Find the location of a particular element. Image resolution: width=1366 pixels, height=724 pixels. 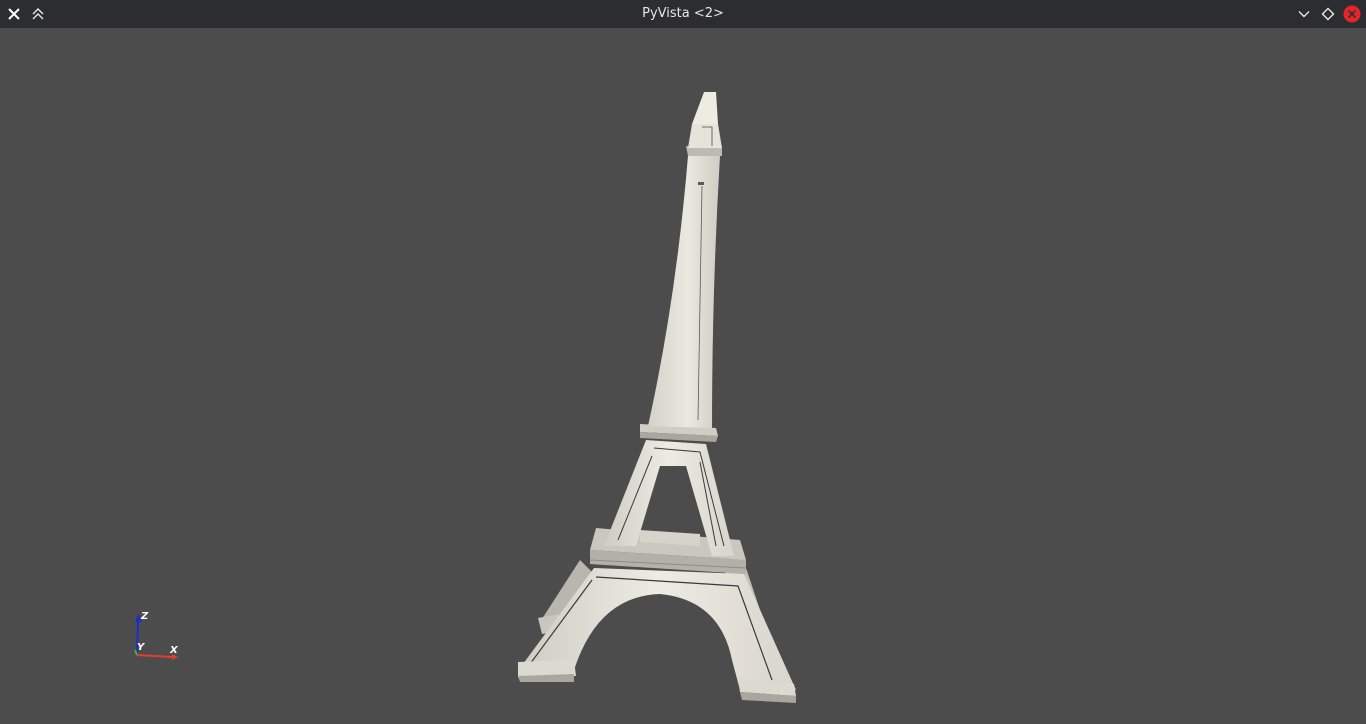

minimize-icon is located at coordinates (1304, 14).